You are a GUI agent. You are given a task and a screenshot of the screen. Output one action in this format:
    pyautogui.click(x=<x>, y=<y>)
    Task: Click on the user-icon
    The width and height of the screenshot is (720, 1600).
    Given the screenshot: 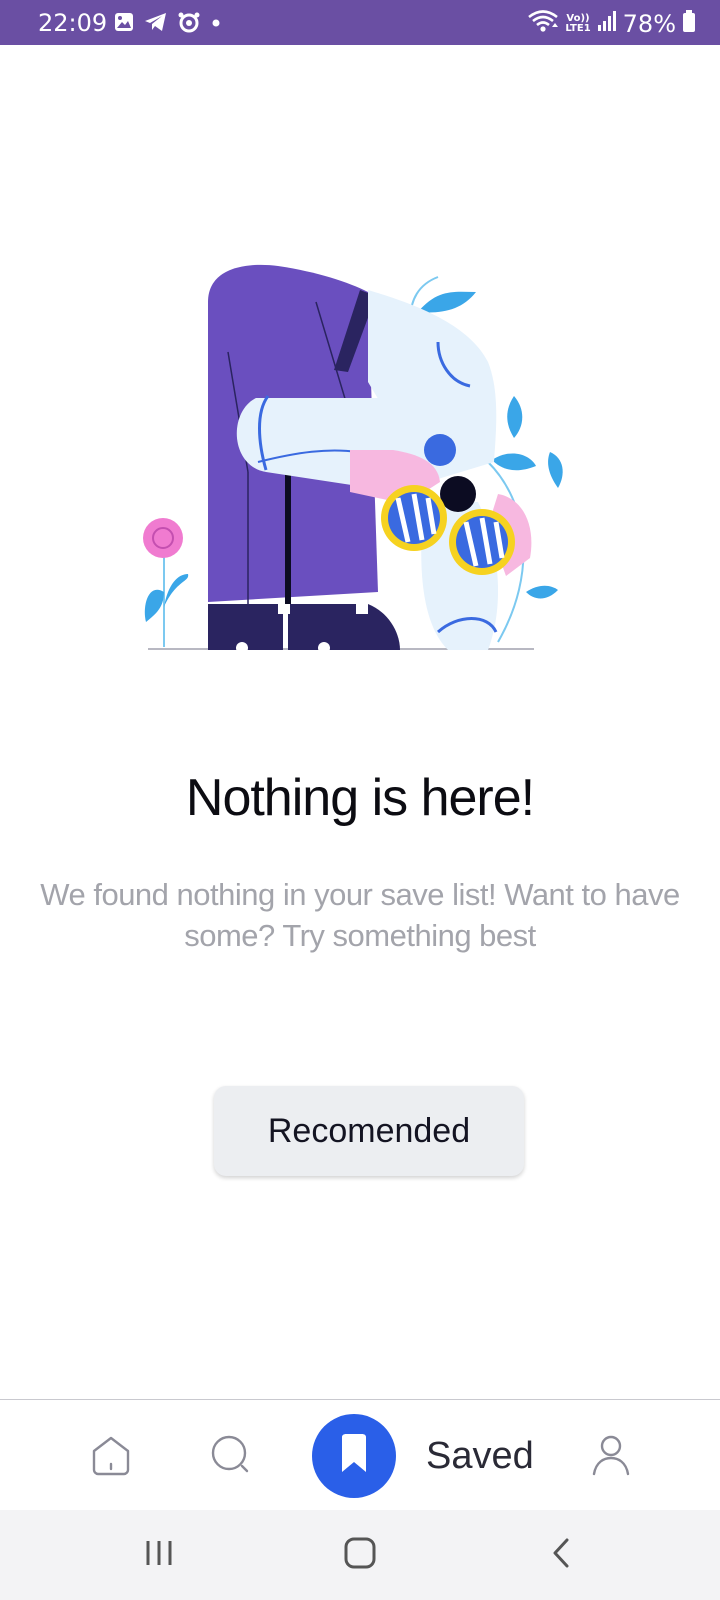 What is the action you would take?
    pyautogui.click(x=611, y=1457)
    